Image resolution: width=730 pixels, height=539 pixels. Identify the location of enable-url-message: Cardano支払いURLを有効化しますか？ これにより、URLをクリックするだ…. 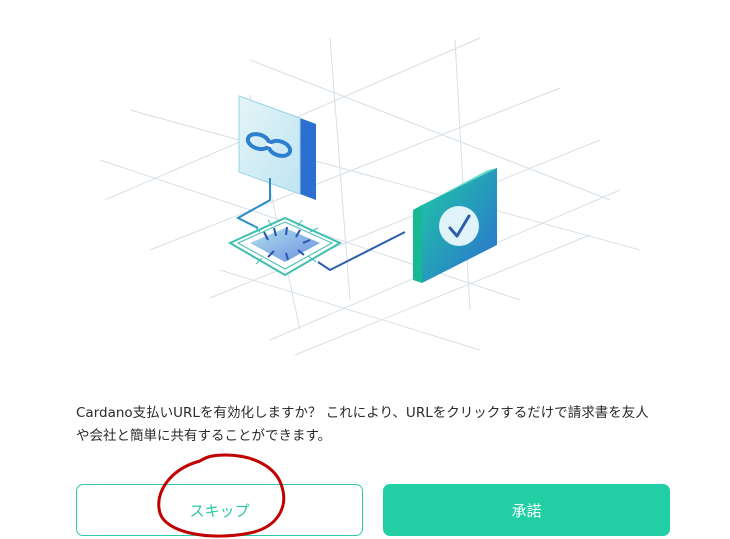
(386, 425).